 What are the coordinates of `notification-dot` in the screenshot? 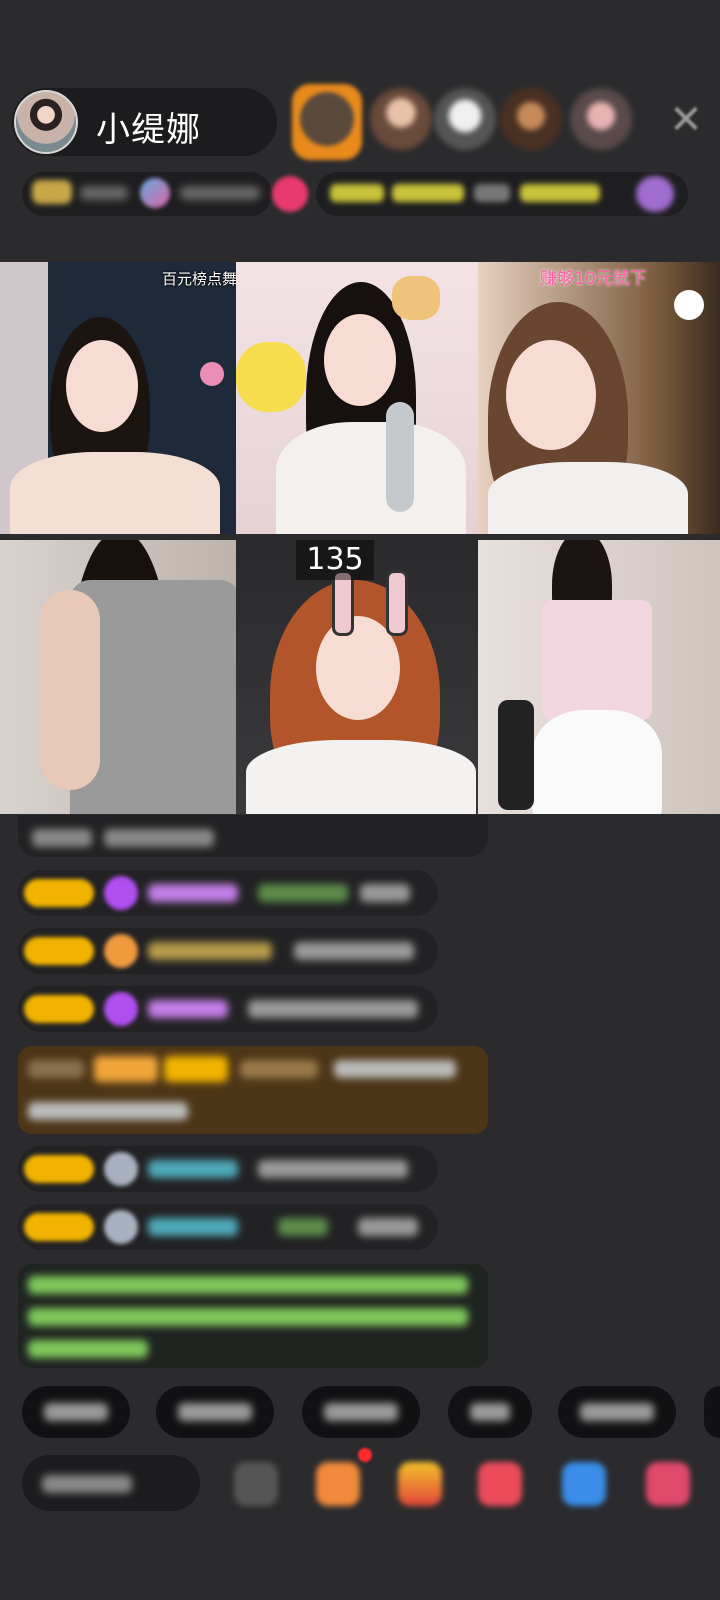 It's located at (365, 1455).